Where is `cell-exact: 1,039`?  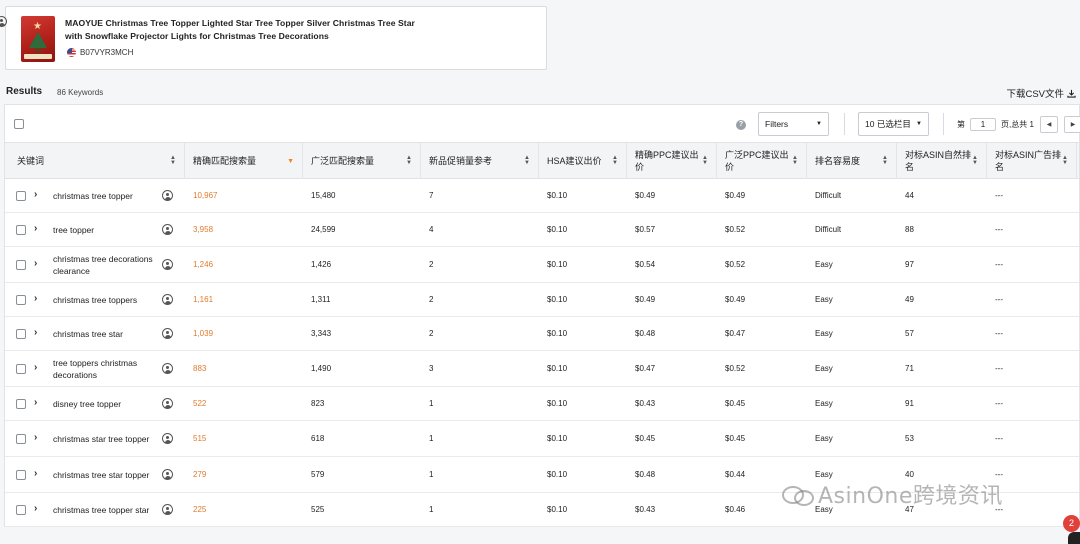
cell-exact: 1,039 is located at coordinates (203, 333).